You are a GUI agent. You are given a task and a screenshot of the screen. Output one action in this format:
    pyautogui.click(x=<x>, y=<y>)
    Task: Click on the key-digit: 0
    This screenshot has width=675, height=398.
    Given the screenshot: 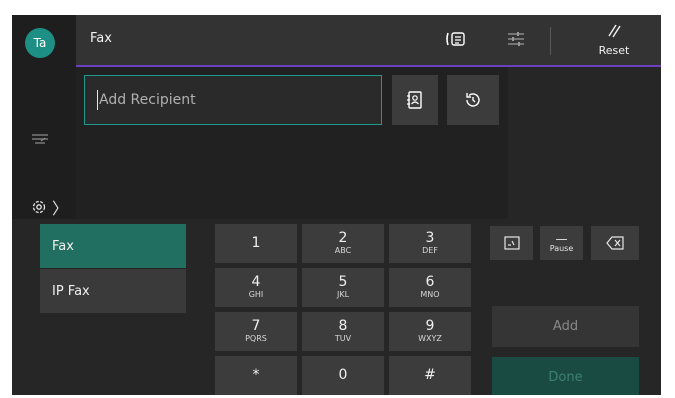 What is the action you would take?
    pyautogui.click(x=343, y=375)
    